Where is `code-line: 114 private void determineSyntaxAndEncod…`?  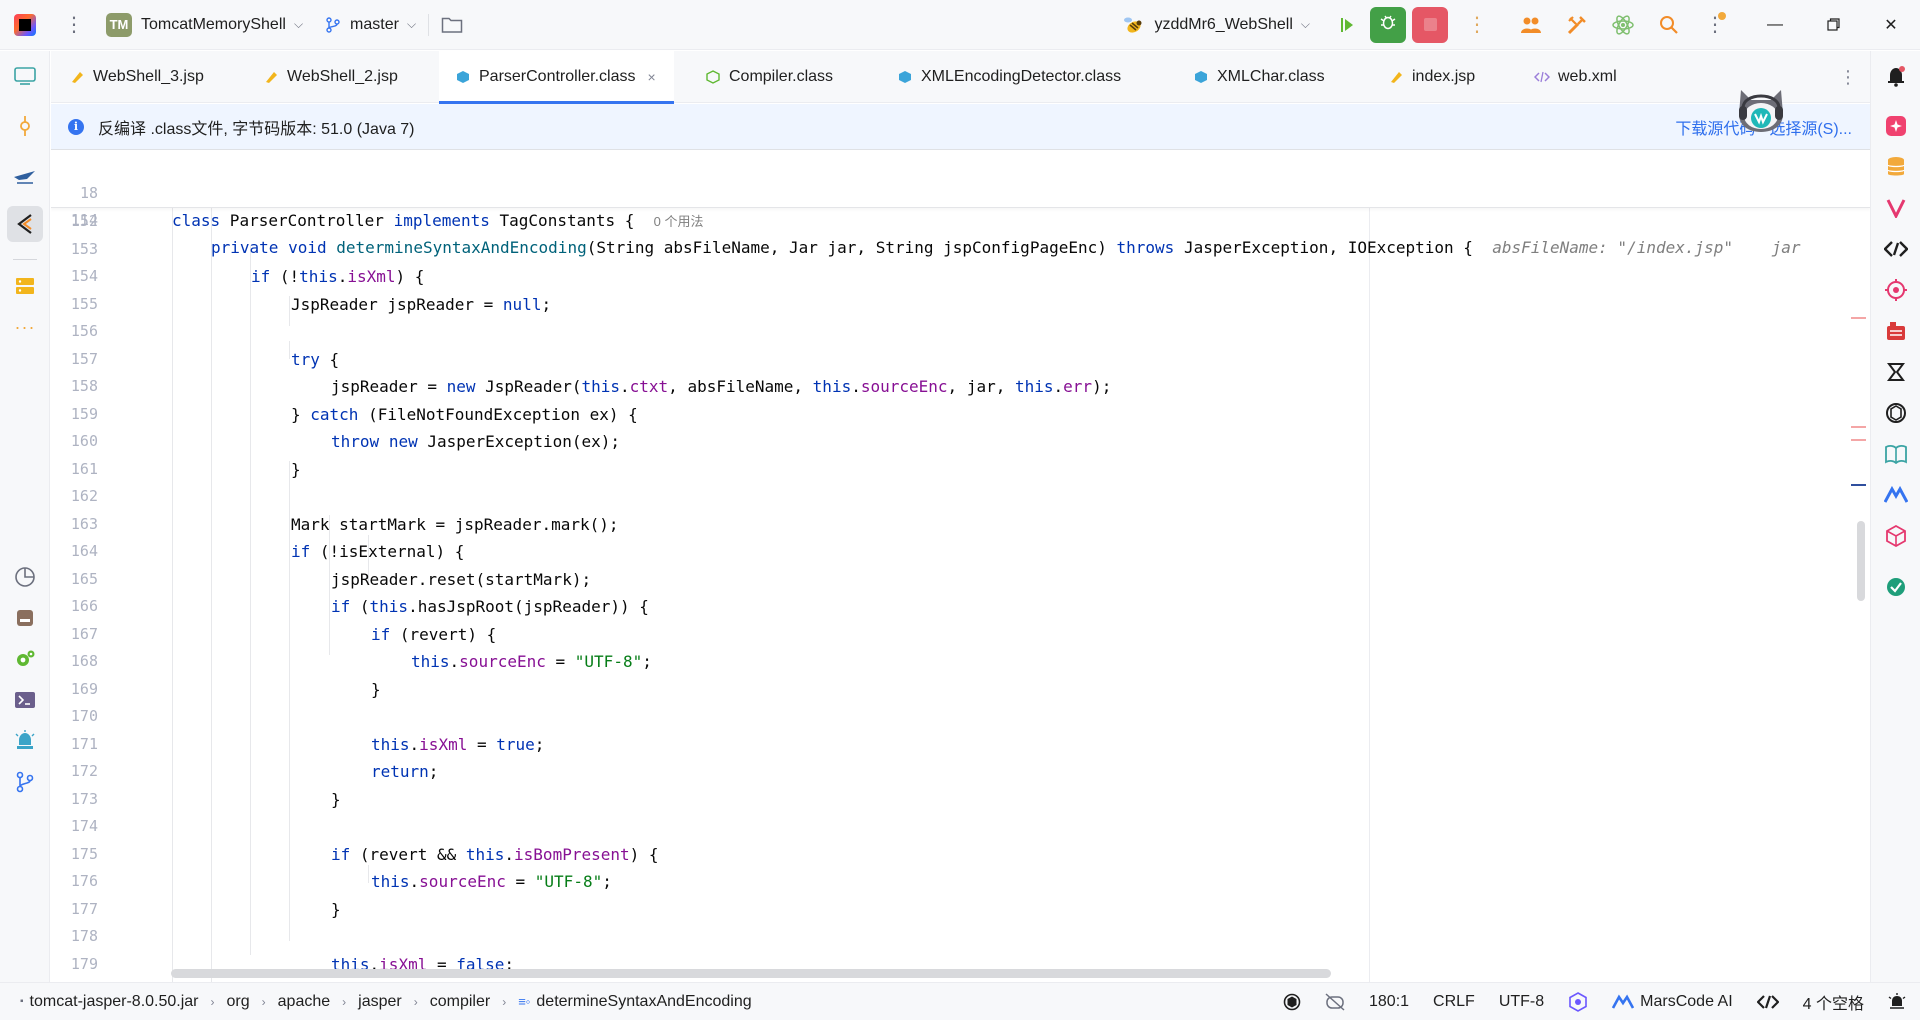
code-line: 114 private void determineSyntaxAndEncod… is located at coordinates (960, 218).